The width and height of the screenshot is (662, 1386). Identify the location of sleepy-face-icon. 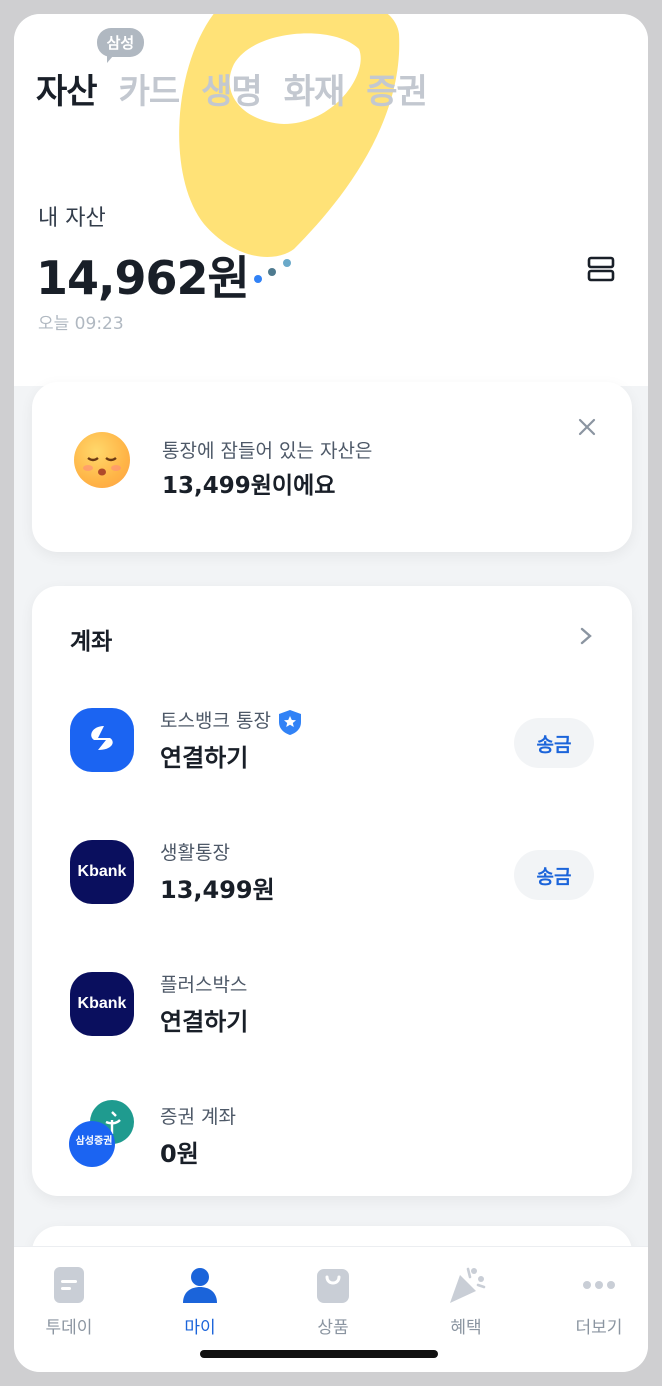
(102, 460).